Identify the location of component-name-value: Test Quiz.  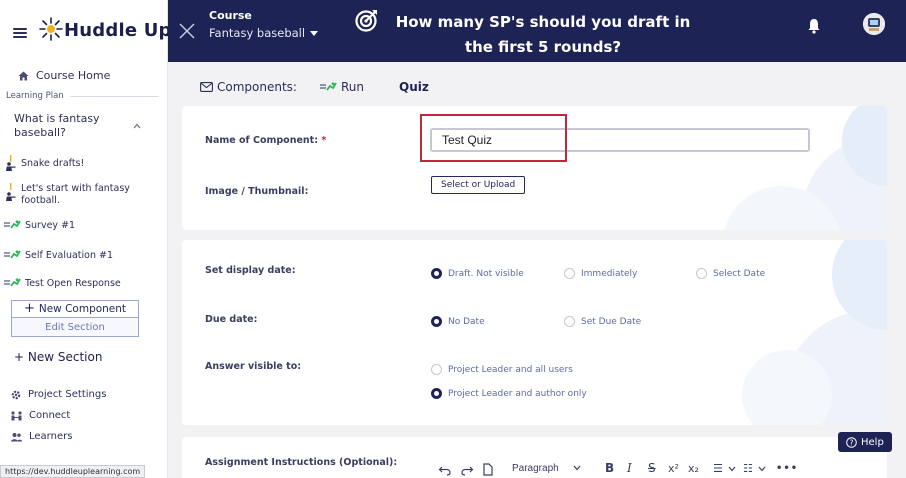
(467, 140).